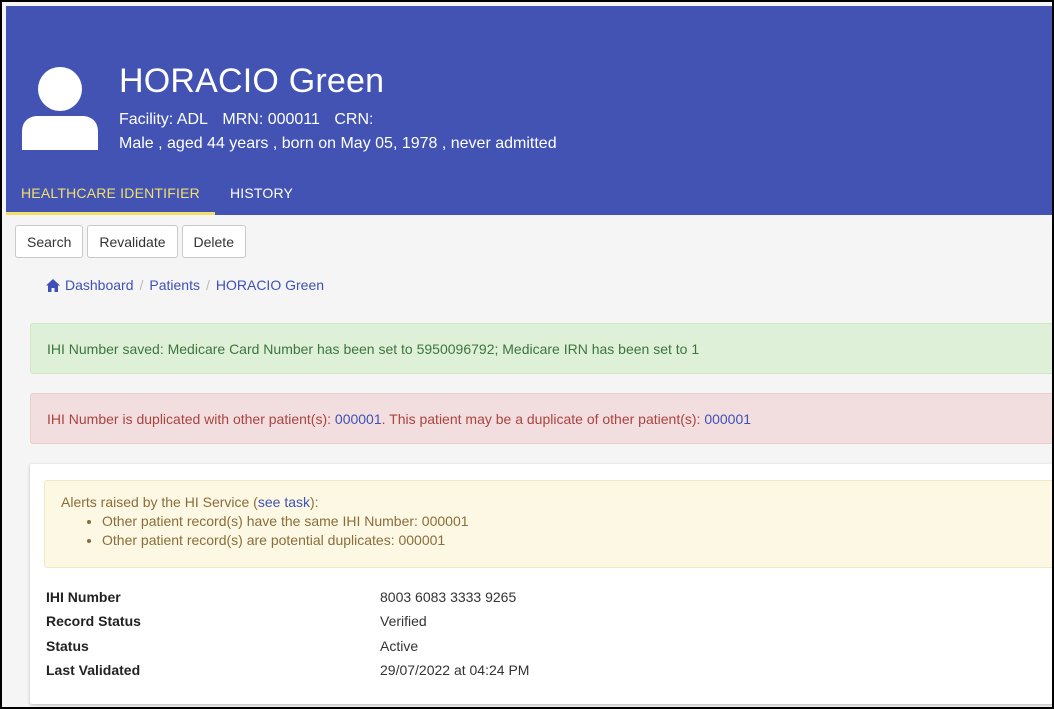 The image size is (1054, 709). I want to click on crn-label: CRN:, so click(354, 119).